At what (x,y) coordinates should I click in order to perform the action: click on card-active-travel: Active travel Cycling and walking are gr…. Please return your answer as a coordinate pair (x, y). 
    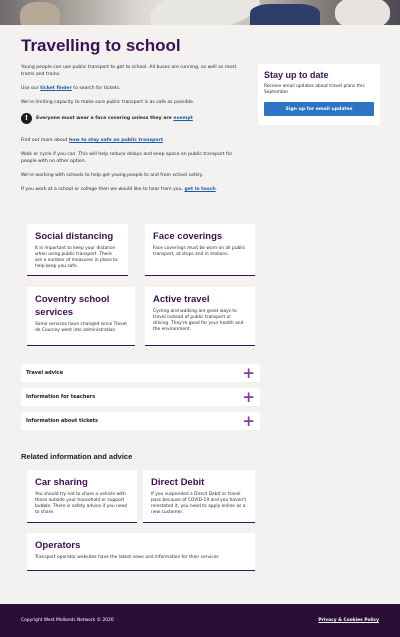
    Looking at the image, I should click on (200, 316).